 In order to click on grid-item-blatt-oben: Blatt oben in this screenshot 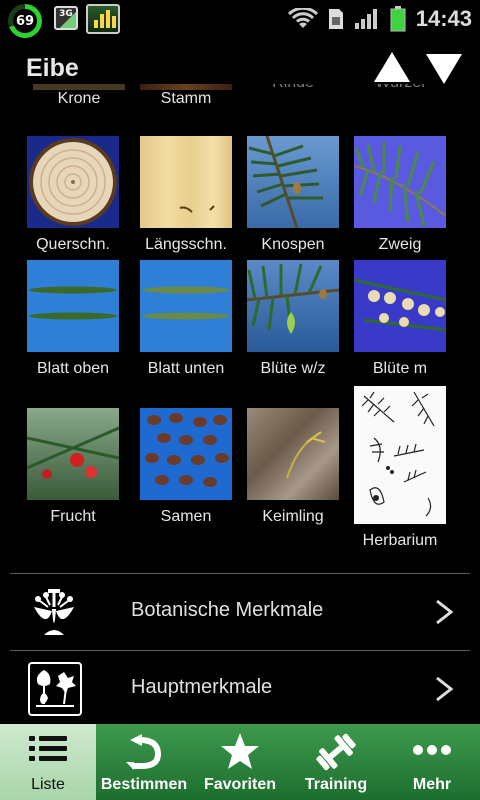, I will do `click(73, 319)`.